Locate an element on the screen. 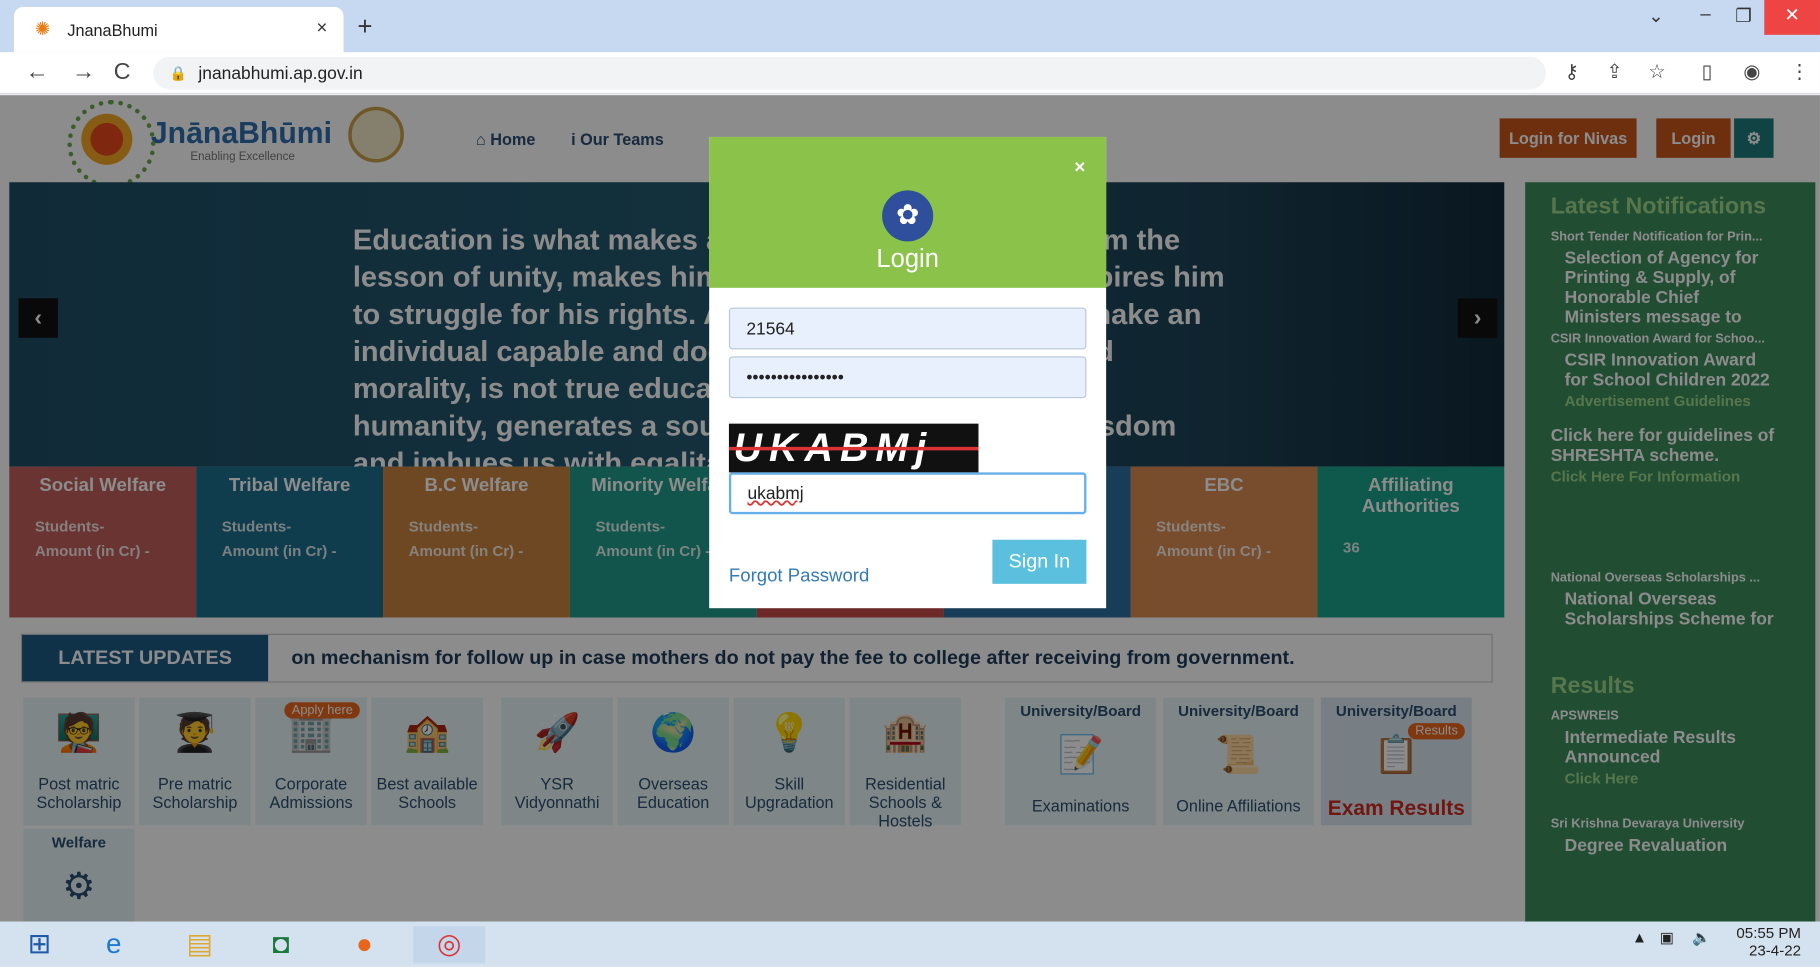  profile-avatar-icon: ◉ is located at coordinates (1751, 71).